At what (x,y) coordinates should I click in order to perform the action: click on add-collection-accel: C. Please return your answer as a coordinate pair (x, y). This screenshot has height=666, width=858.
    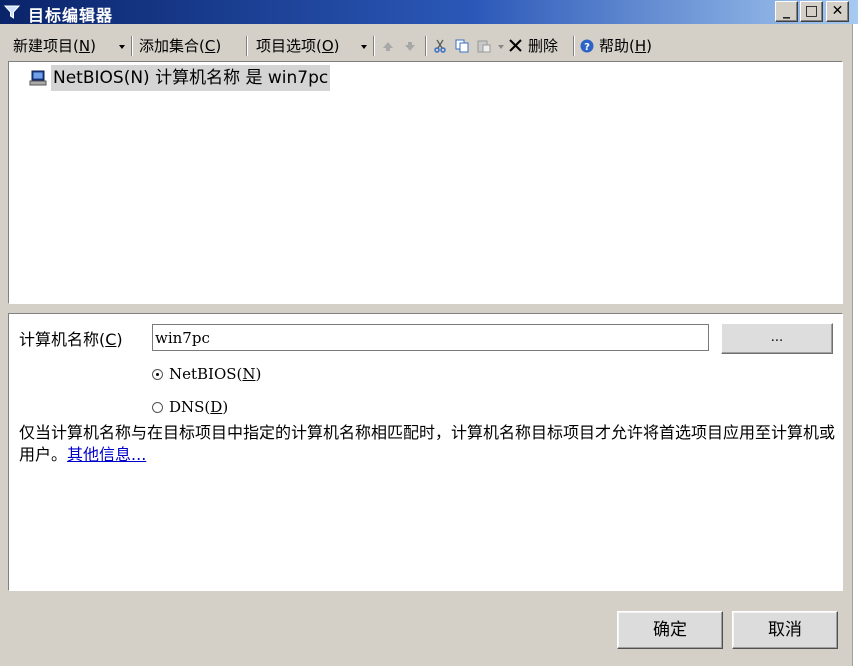
    Looking at the image, I should click on (210, 46).